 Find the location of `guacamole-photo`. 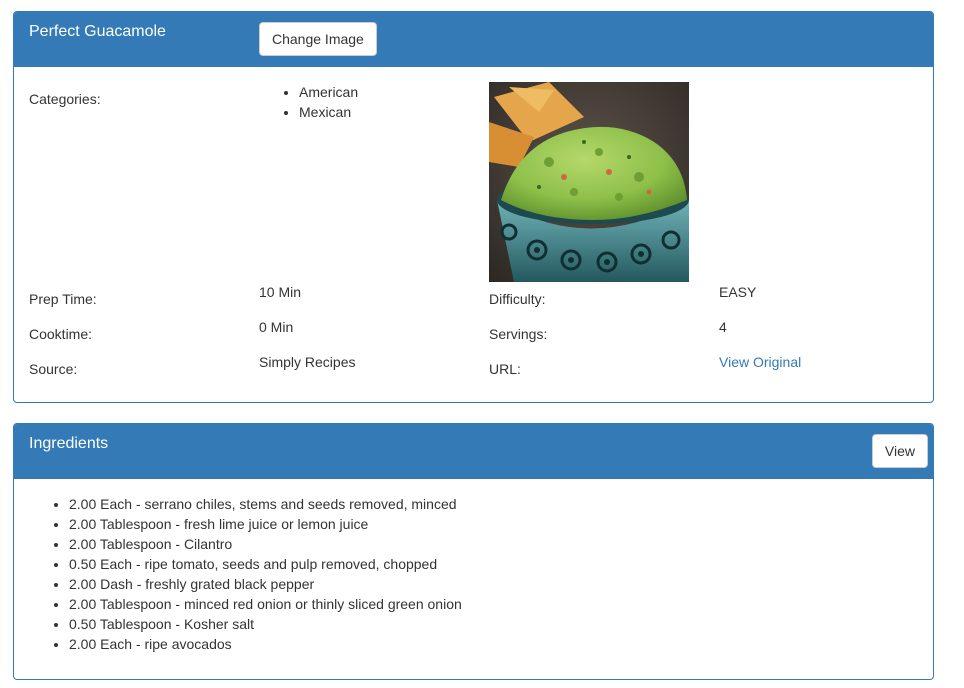

guacamole-photo is located at coordinates (589, 182).